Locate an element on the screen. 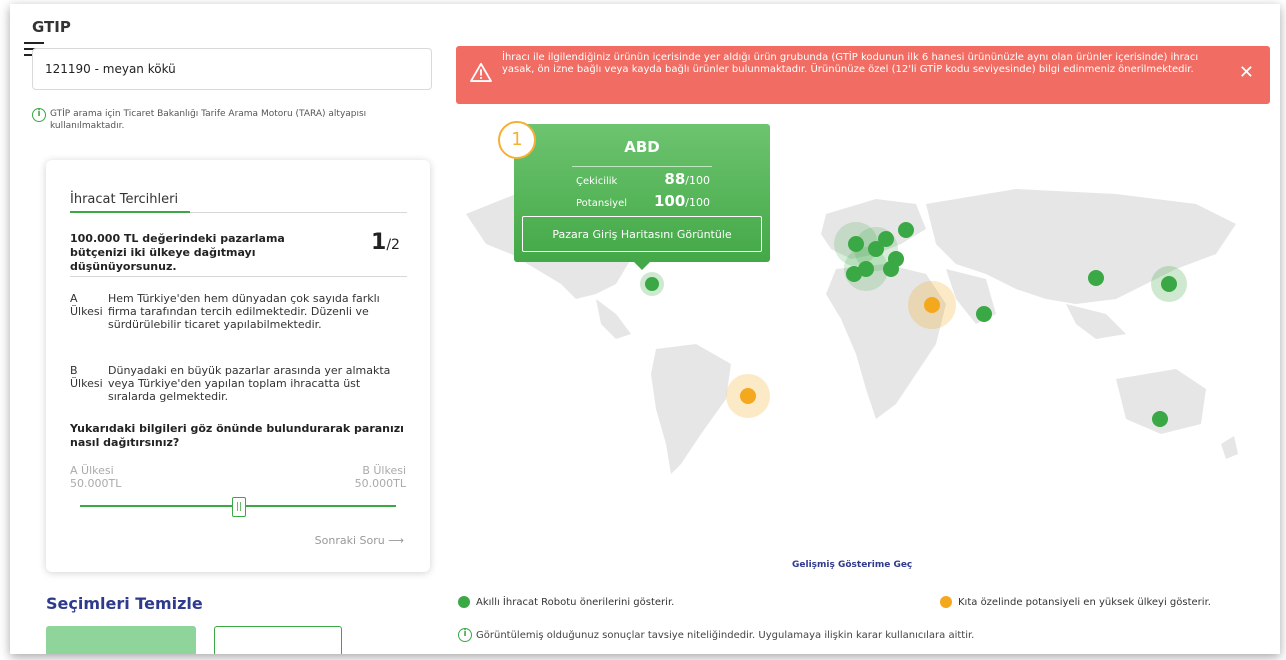  secondary-button is located at coordinates (278, 640).